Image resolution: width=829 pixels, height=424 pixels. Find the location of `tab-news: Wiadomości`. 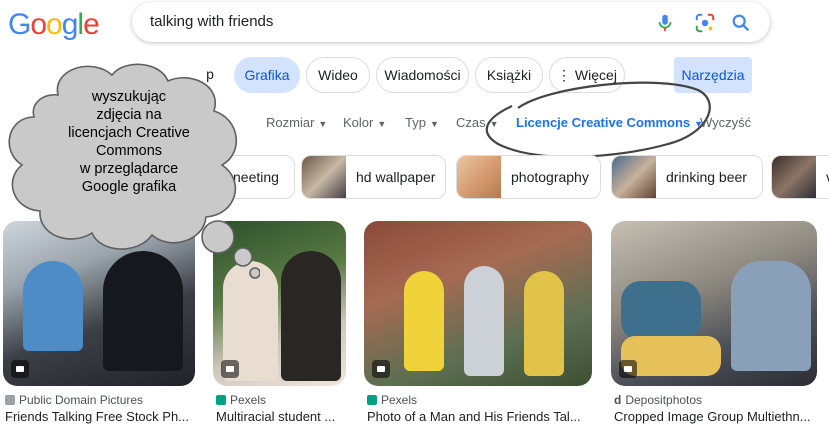

tab-news: Wiadomości is located at coordinates (422, 75).